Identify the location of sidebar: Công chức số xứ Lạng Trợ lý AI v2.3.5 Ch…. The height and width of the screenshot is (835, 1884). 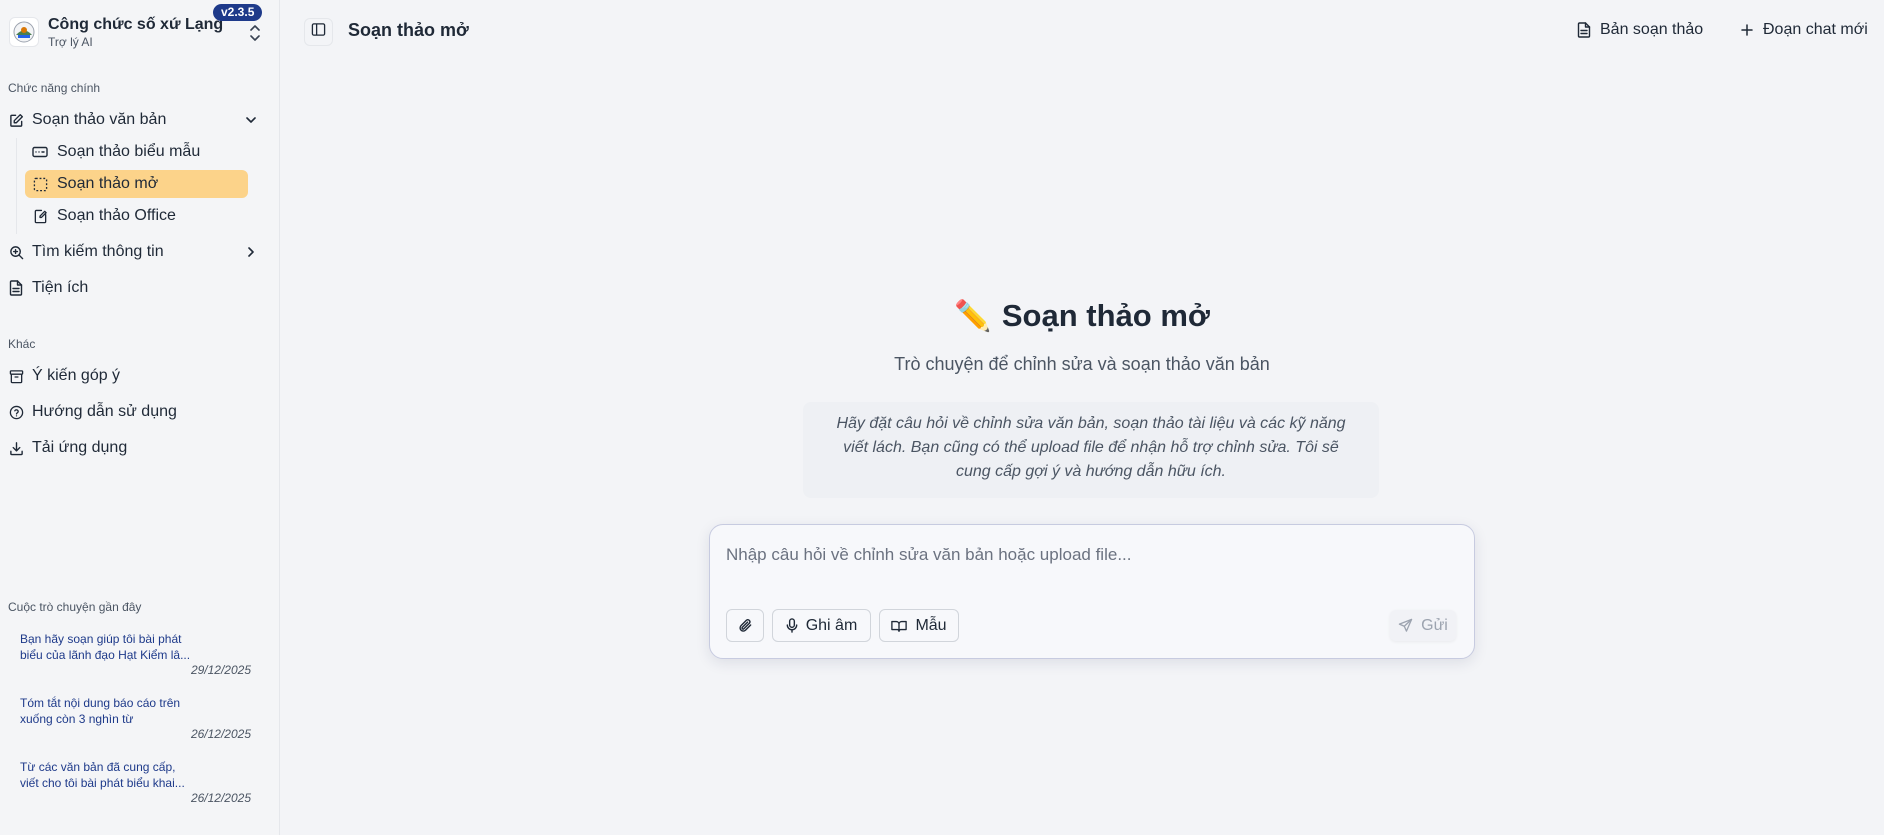
(140, 417).